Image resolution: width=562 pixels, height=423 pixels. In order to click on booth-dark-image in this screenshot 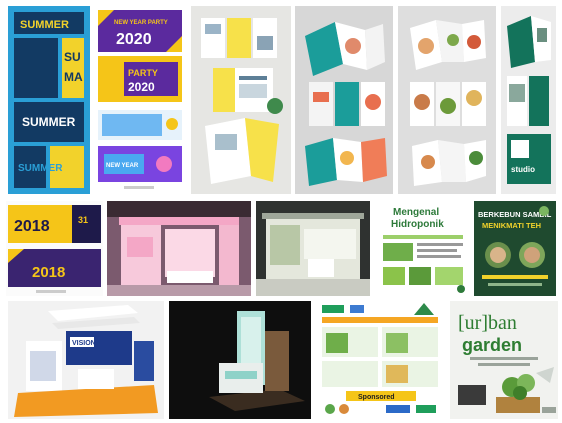, I will do `click(240, 360)`.